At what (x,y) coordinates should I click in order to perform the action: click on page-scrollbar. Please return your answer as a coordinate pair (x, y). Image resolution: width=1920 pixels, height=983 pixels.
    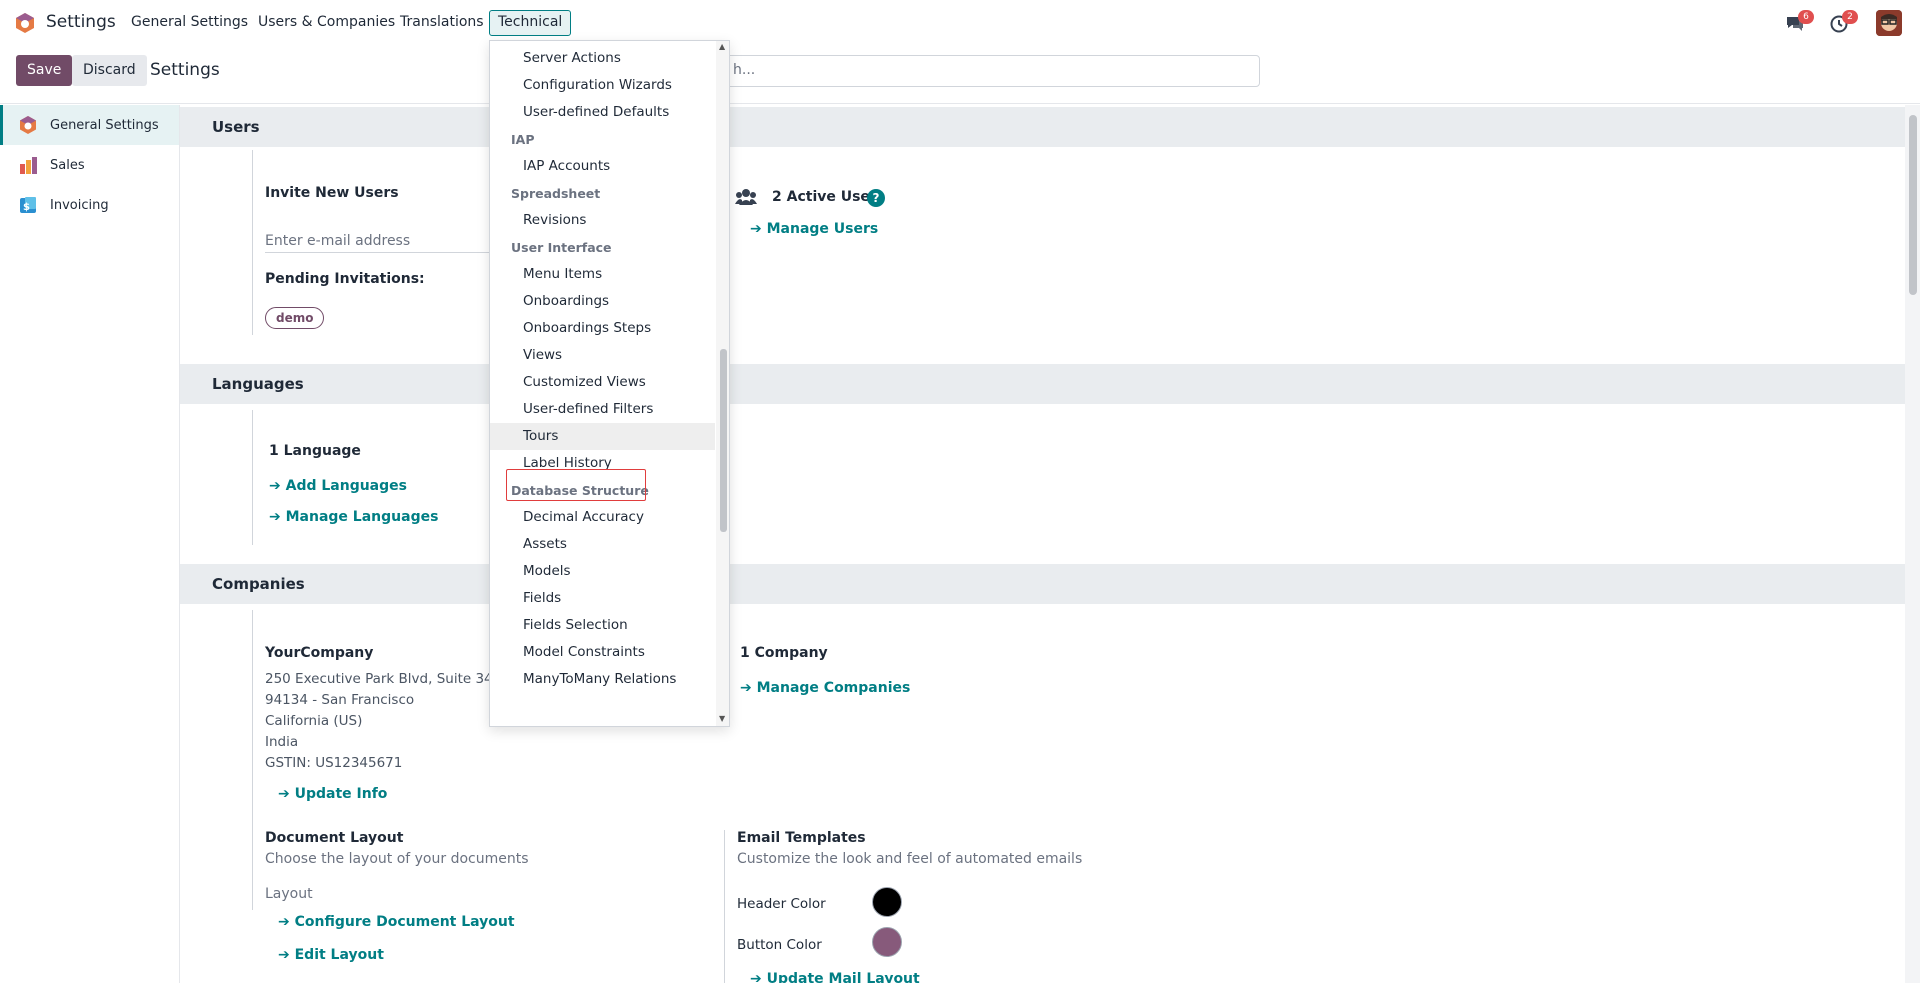
    Looking at the image, I should click on (1912, 544).